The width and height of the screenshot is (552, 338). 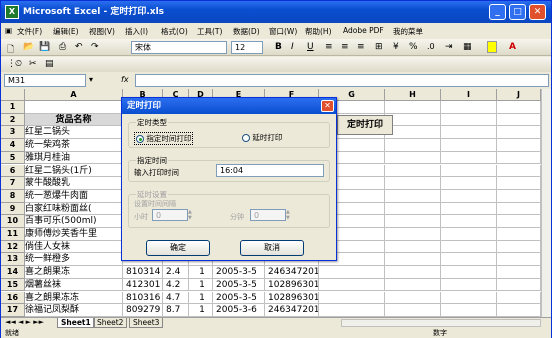 I want to click on cell: 809279, so click(x=143, y=310).